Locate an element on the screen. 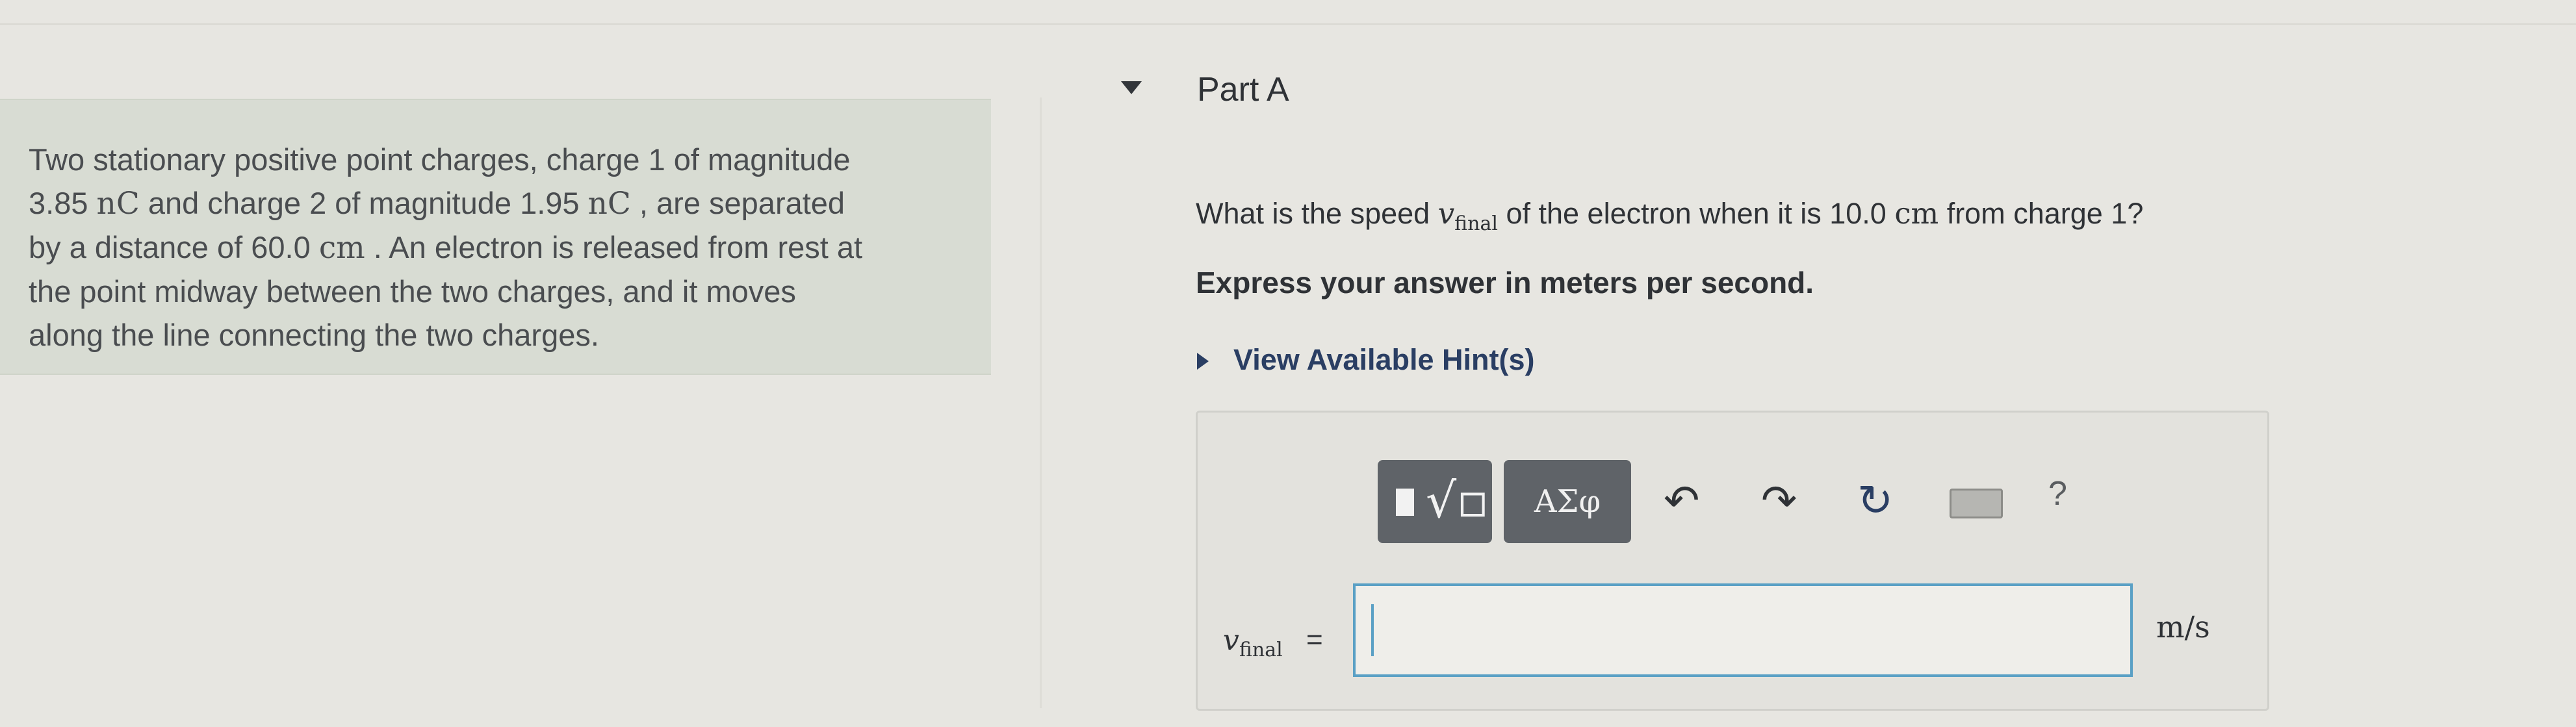  answer-equals: = is located at coordinates (1315, 640).